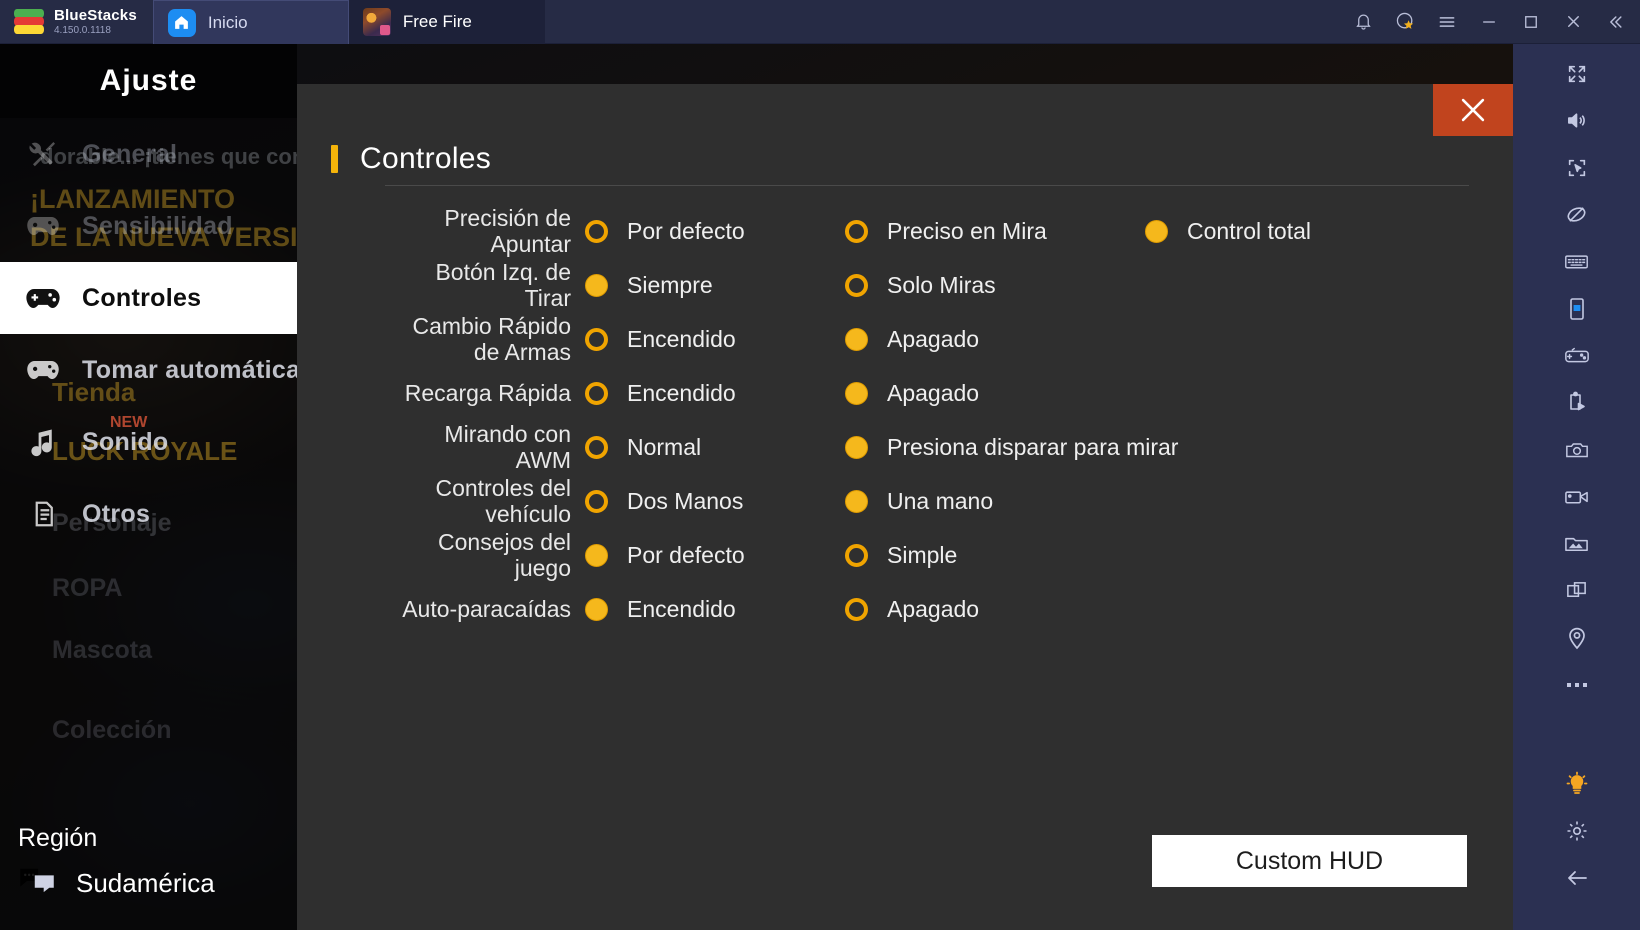  I want to click on region-value: Sudamérica, so click(145, 883).